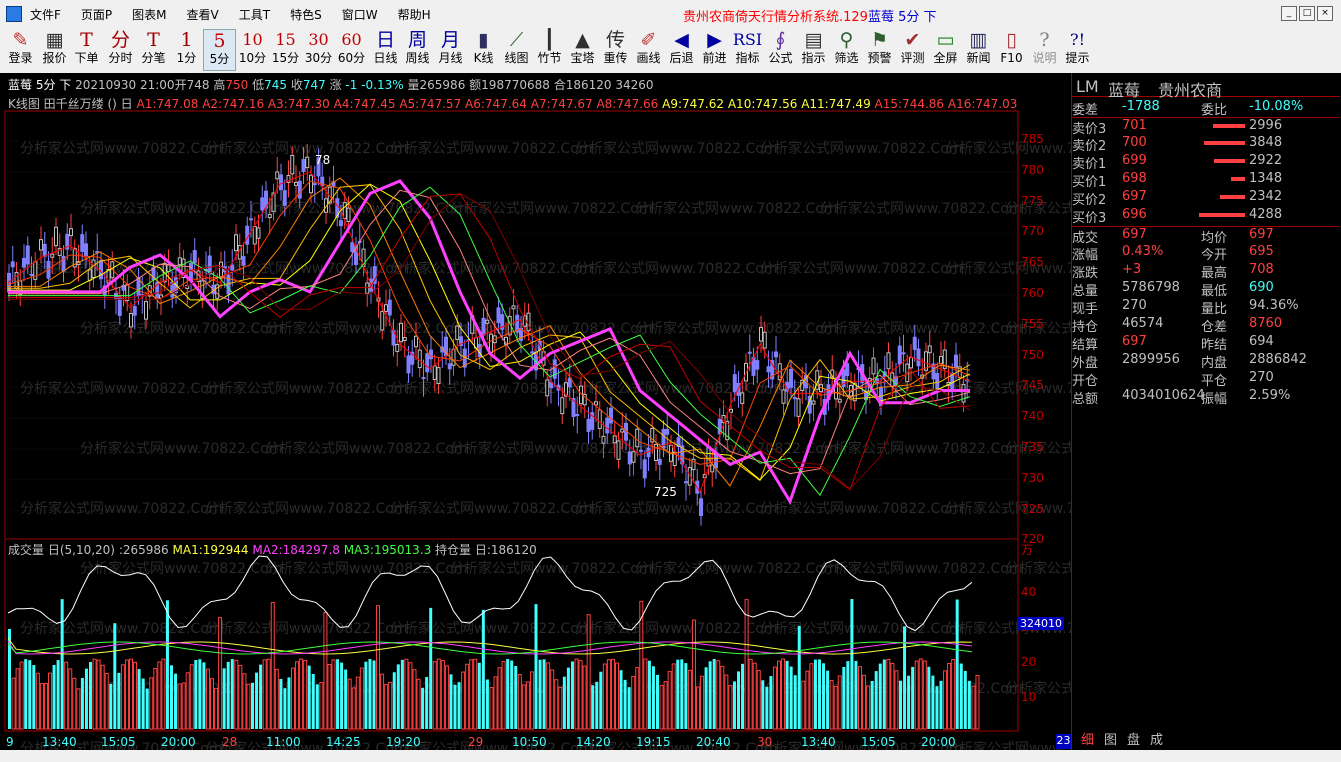  What do you see at coordinates (1238, 179) in the screenshot?
I see `depth-bar` at bounding box center [1238, 179].